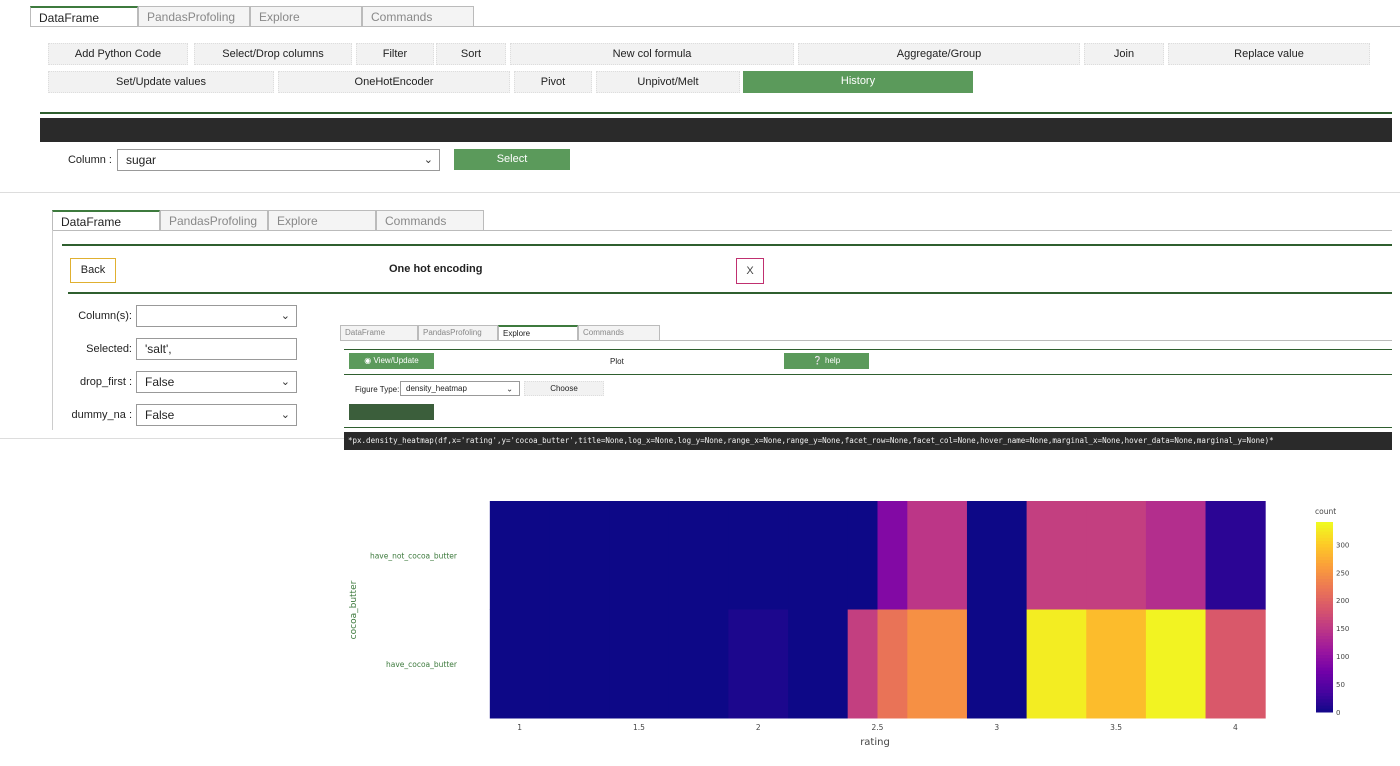  I want to click on dummy-na-select: False ⌄, so click(216, 415).